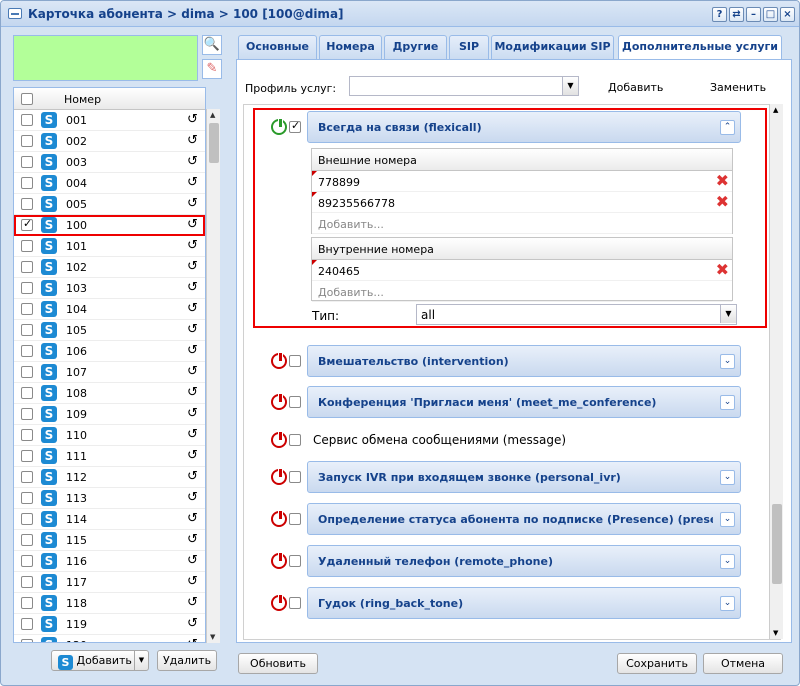 The width and height of the screenshot is (800, 686). I want to click on table-row: S 104 ↺, so click(109, 309).